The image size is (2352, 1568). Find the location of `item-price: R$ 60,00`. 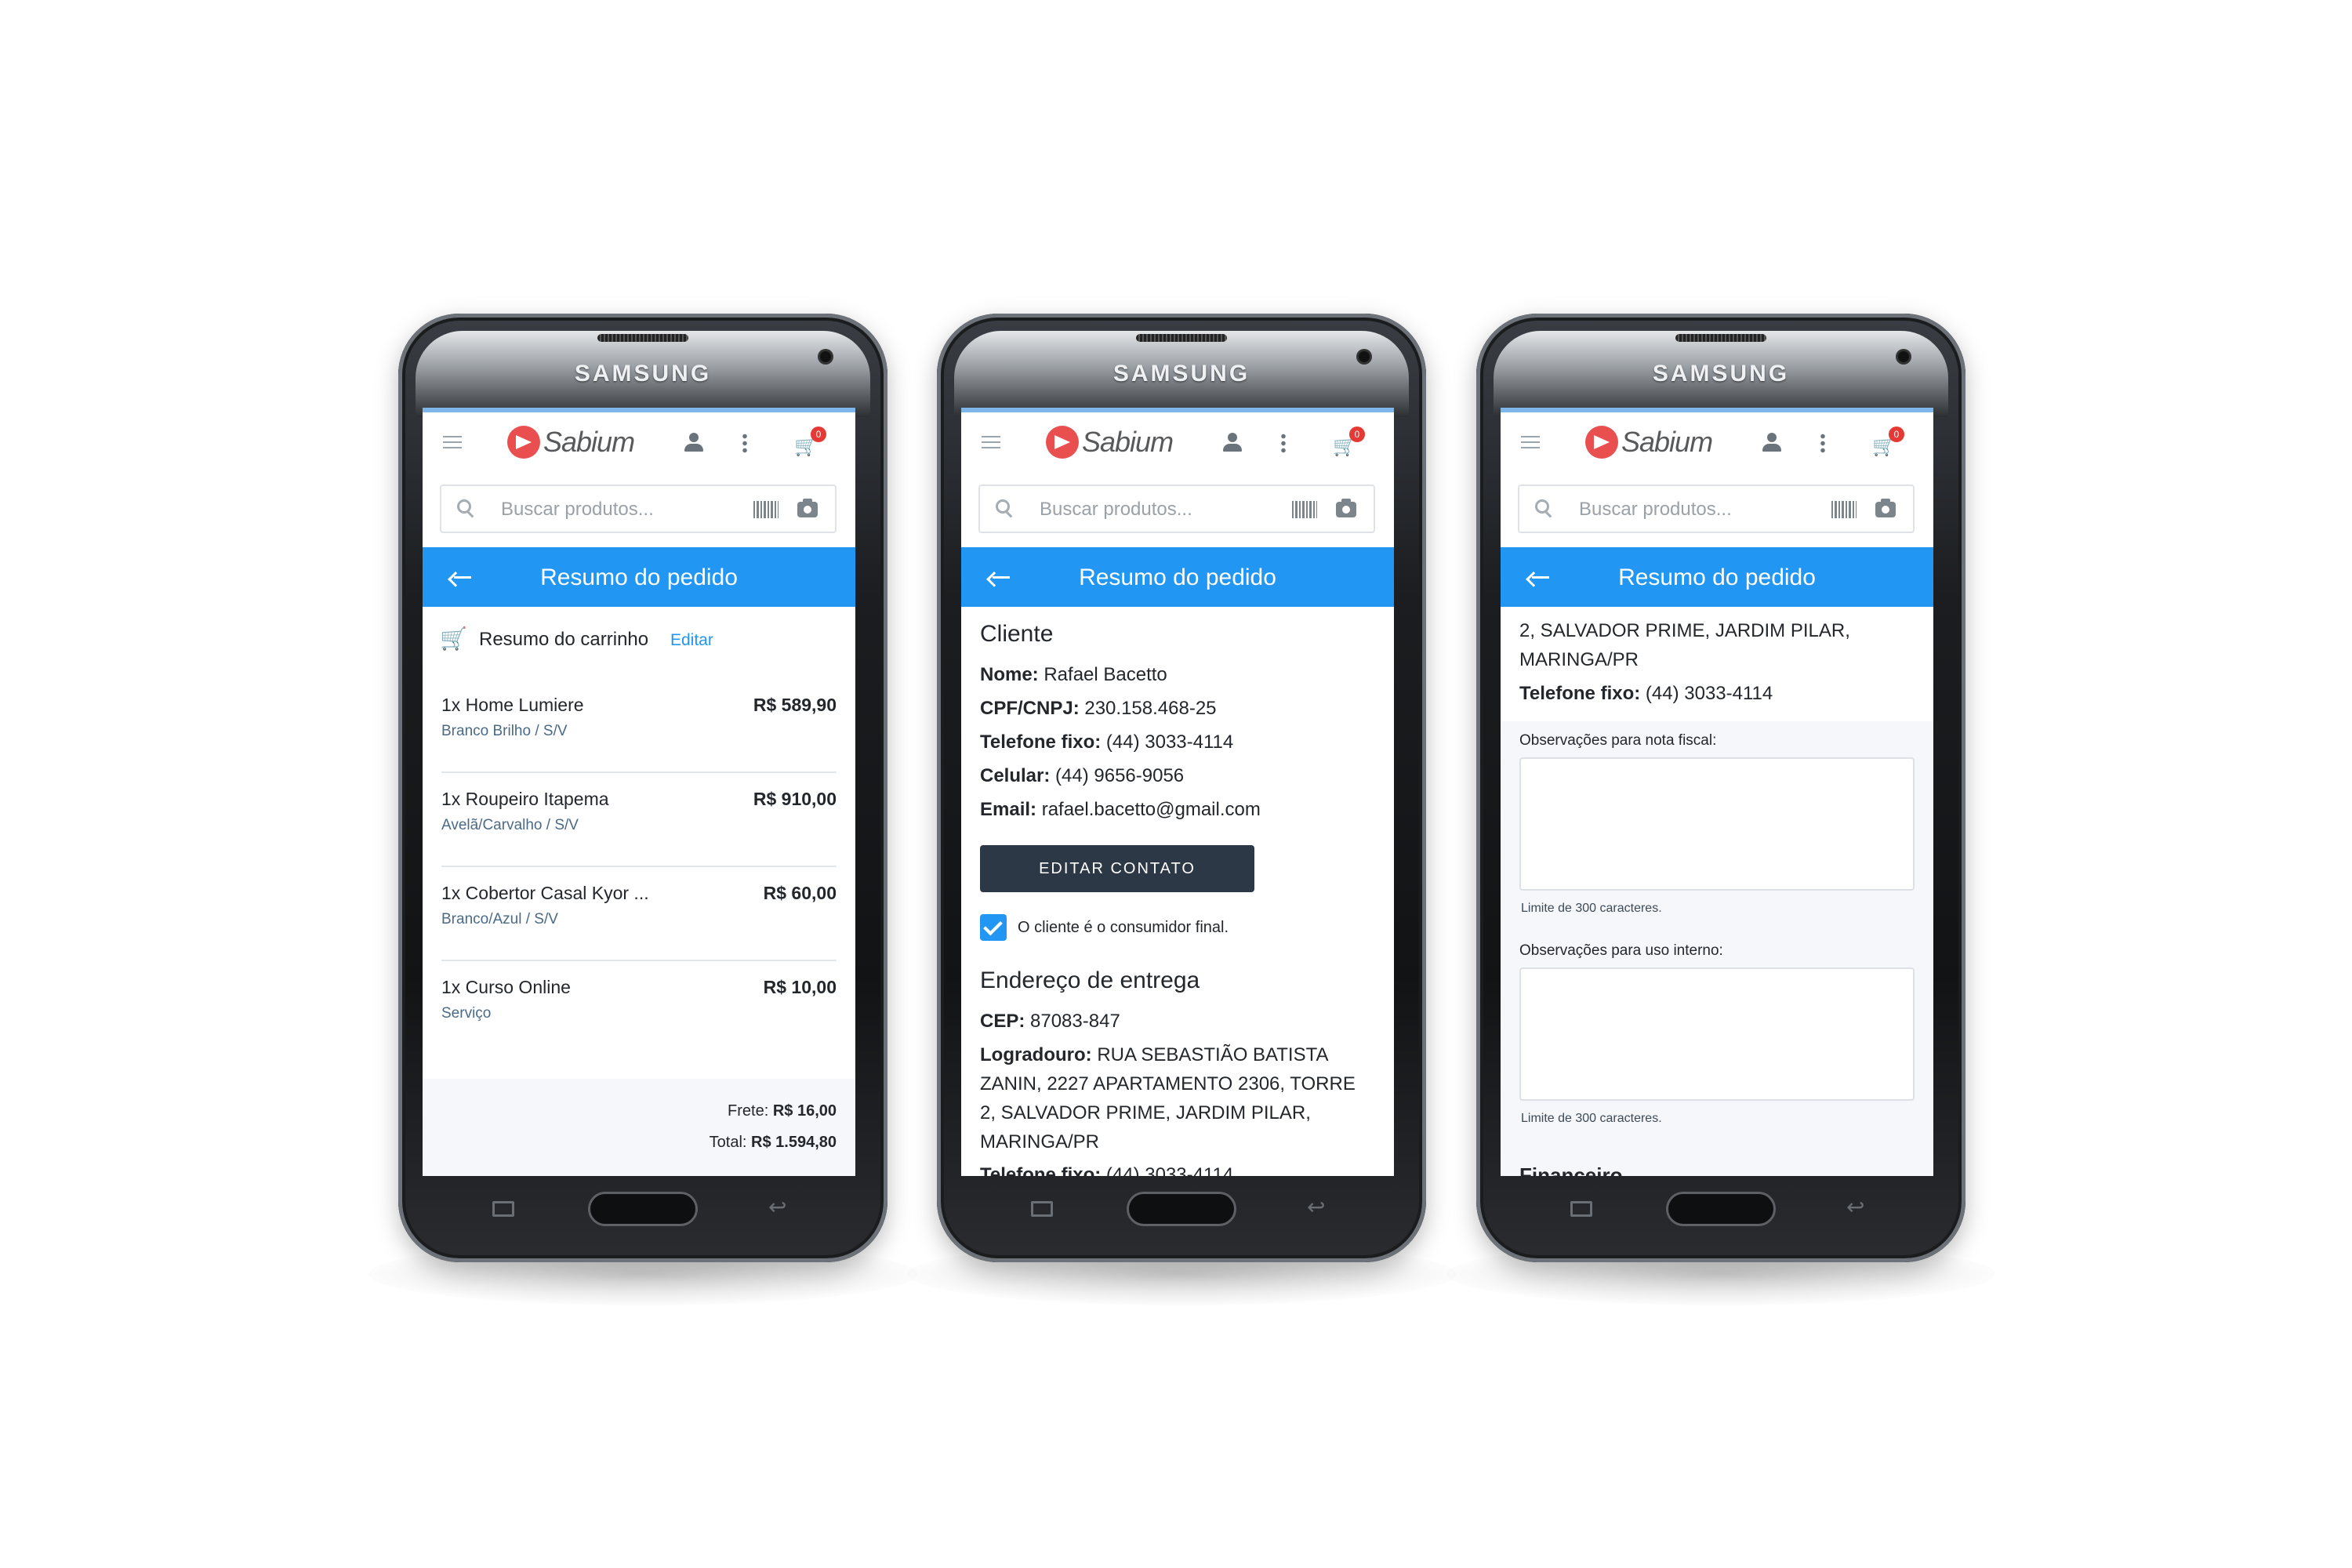

item-price: R$ 60,00 is located at coordinates (800, 893).